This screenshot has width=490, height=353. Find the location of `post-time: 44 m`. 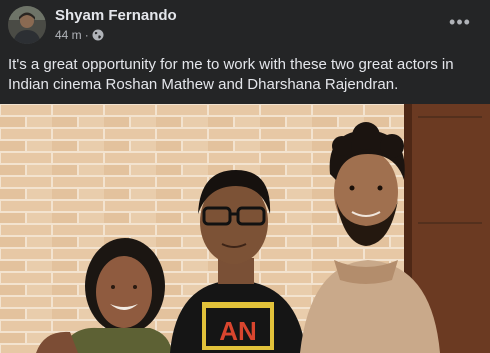

post-time: 44 m is located at coordinates (68, 35).